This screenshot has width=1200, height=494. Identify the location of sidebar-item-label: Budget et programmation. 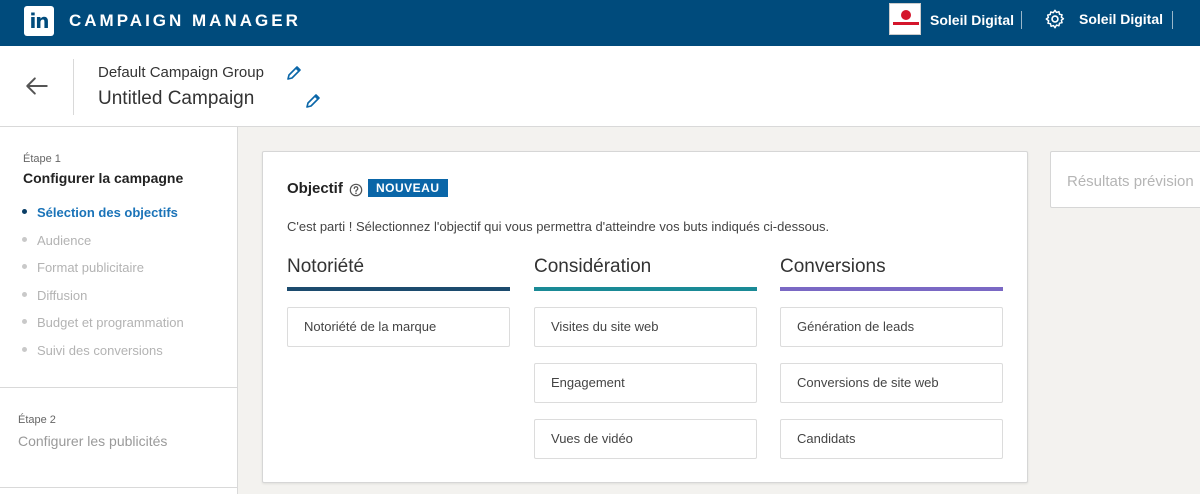
(110, 322).